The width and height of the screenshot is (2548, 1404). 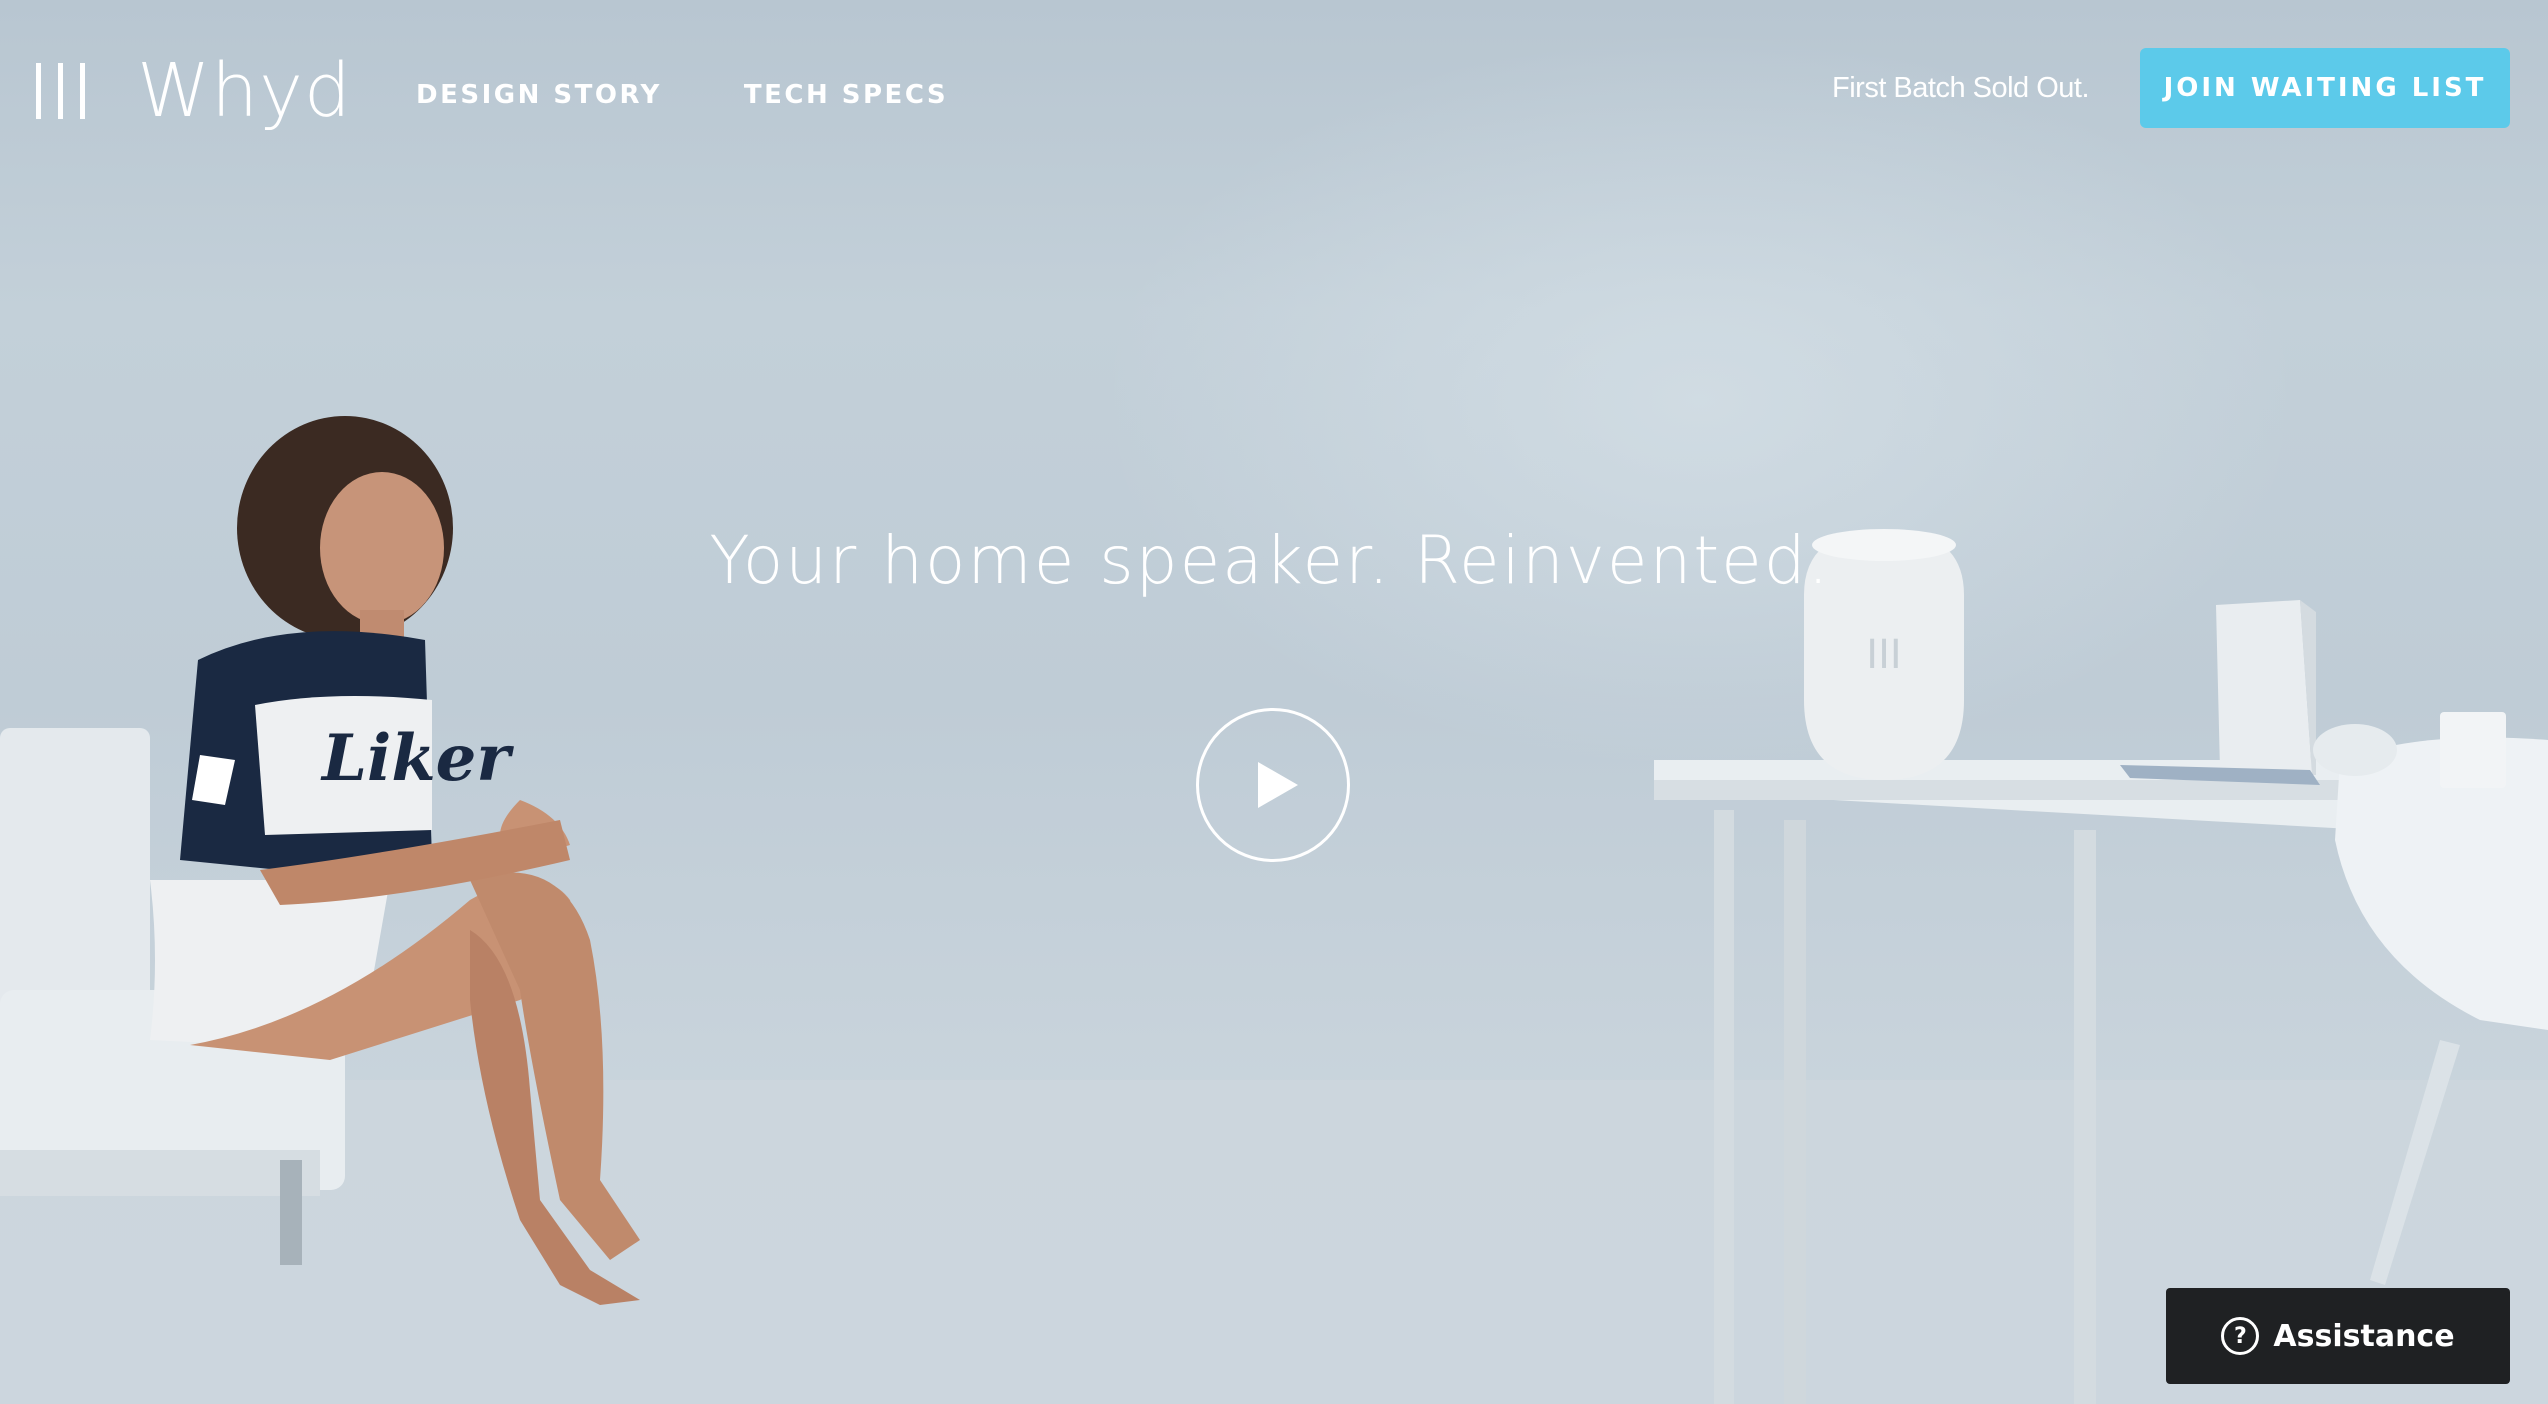 What do you see at coordinates (2364, 1336) in the screenshot?
I see `assistance-label: Assistance` at bounding box center [2364, 1336].